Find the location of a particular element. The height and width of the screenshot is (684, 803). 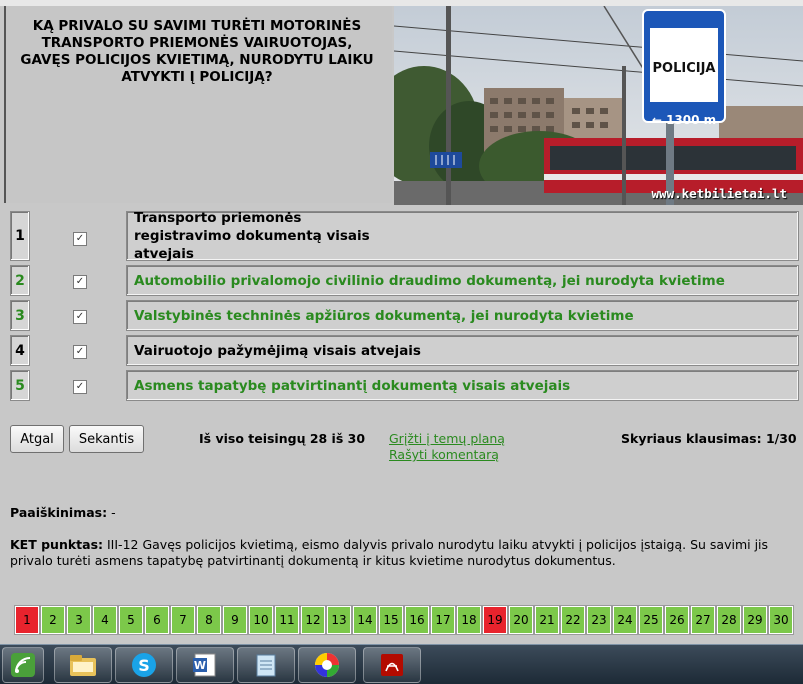

section-question-counter: Skyriaus klausimas: 1/30 is located at coordinates (709, 438).